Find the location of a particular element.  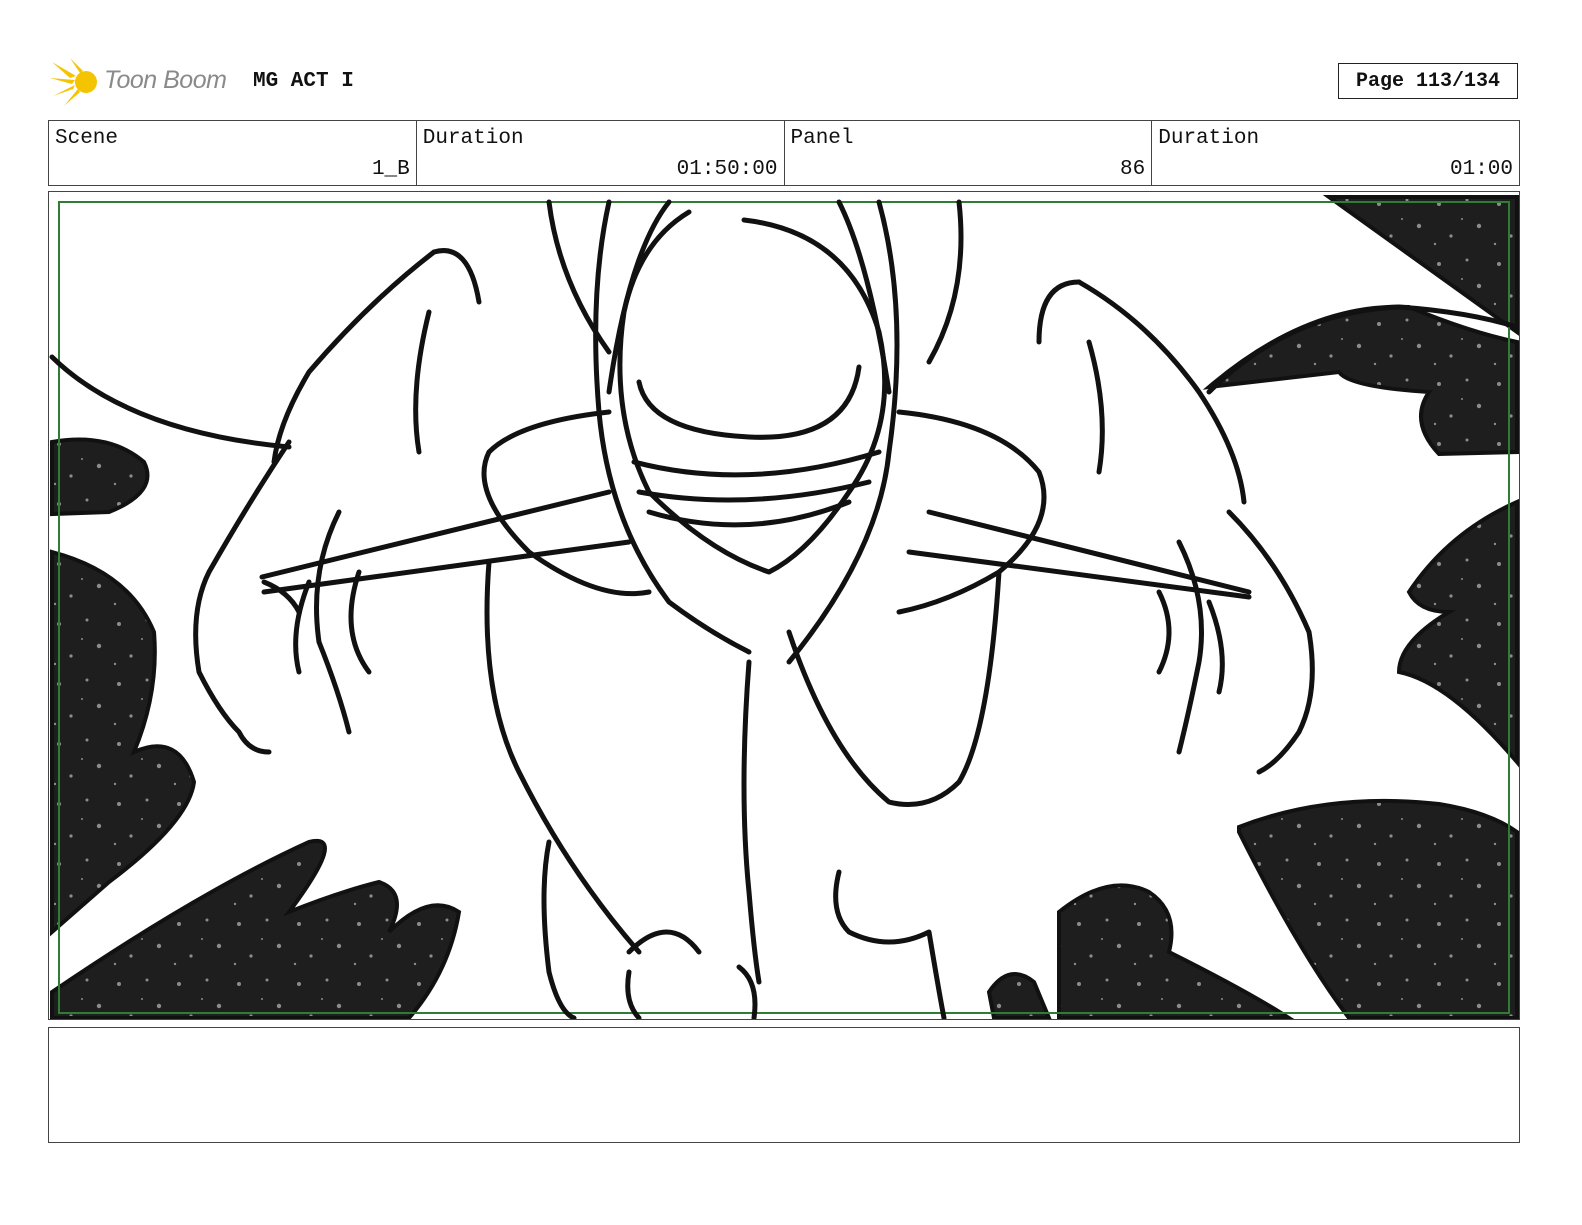

panel-duration-cell: Duration 01:00 is located at coordinates (1335, 153).